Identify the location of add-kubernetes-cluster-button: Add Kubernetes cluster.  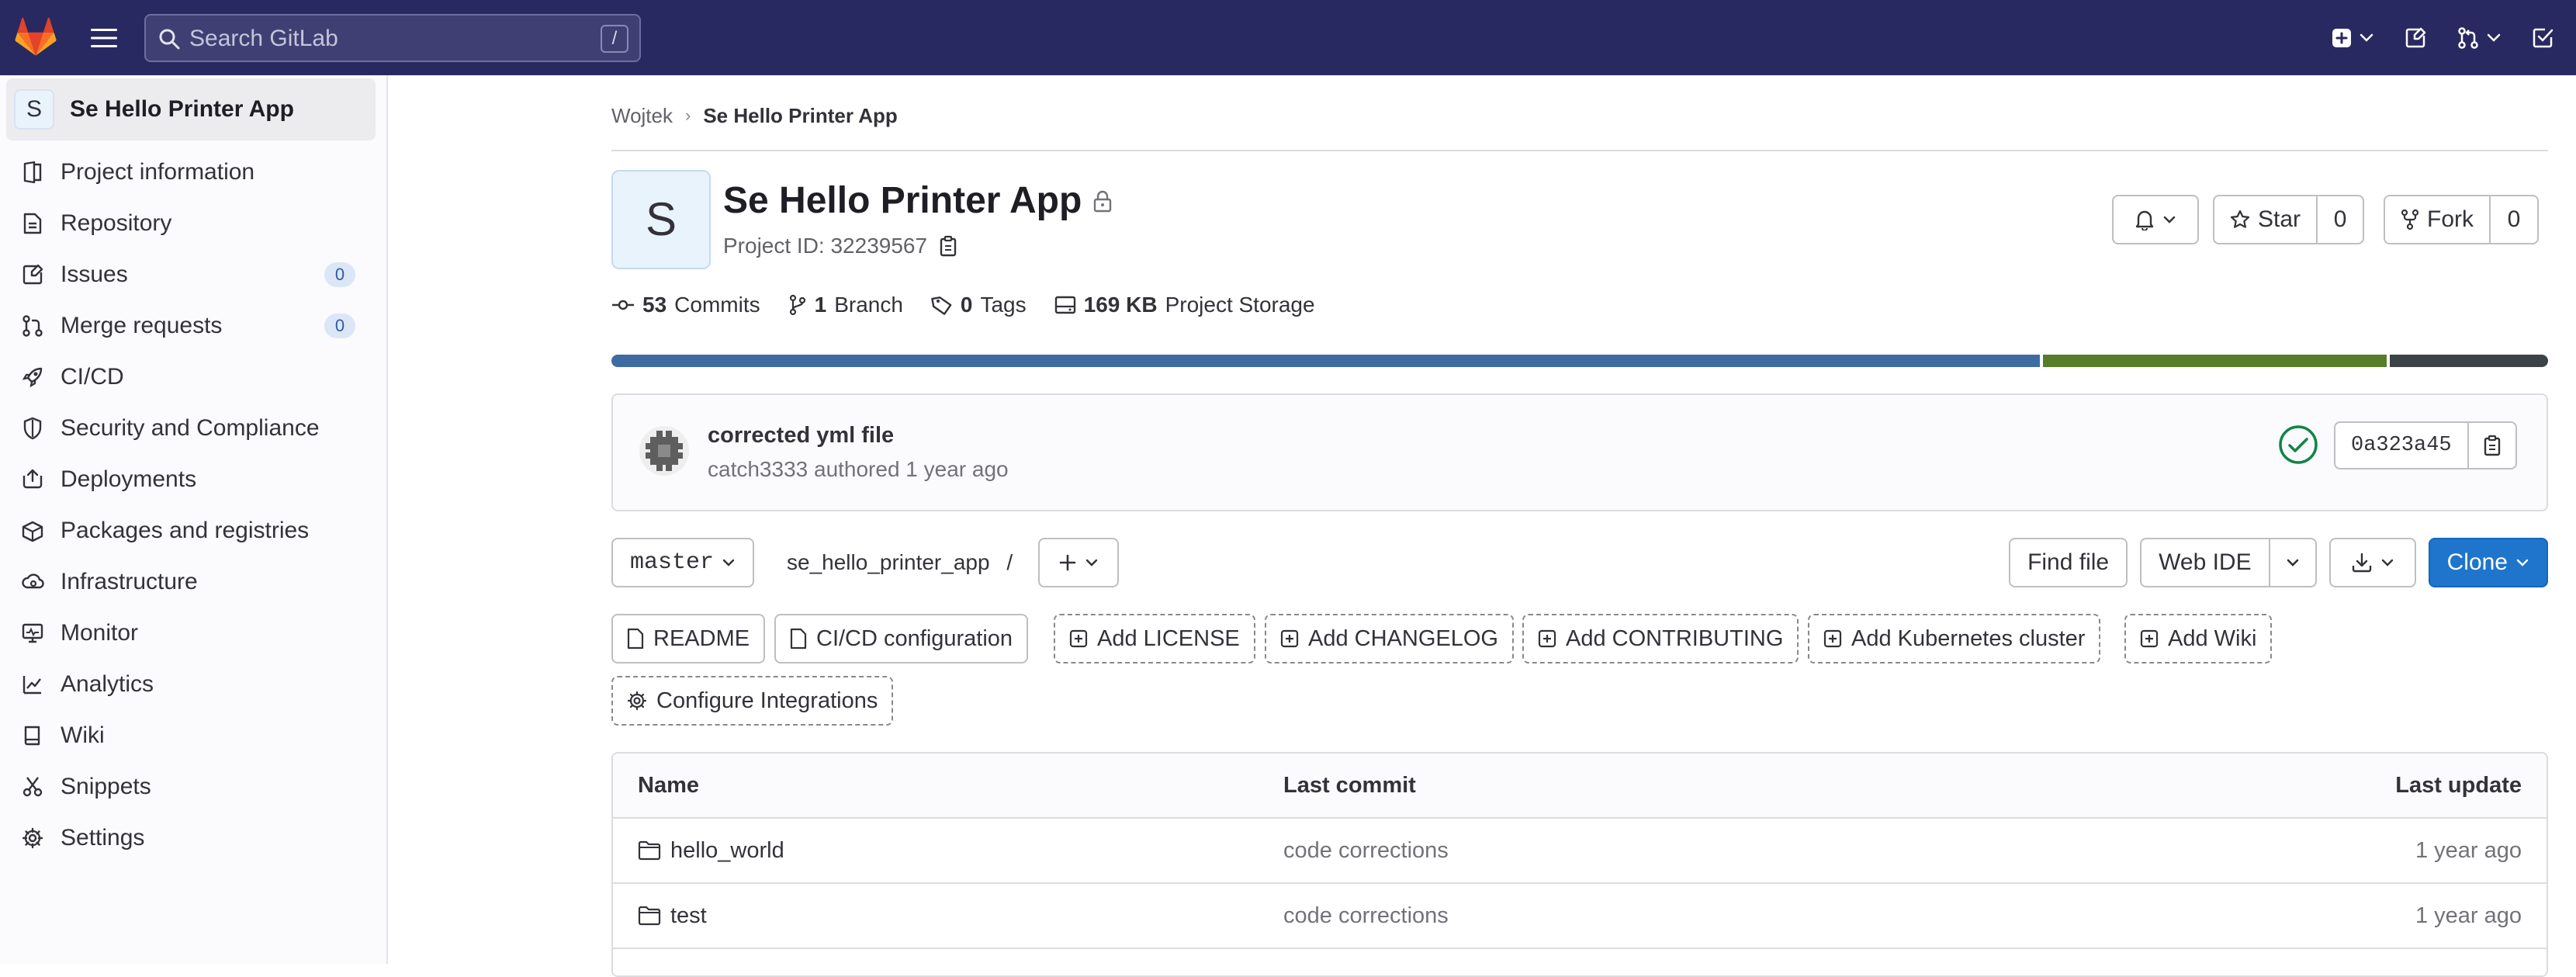
(1954, 638).